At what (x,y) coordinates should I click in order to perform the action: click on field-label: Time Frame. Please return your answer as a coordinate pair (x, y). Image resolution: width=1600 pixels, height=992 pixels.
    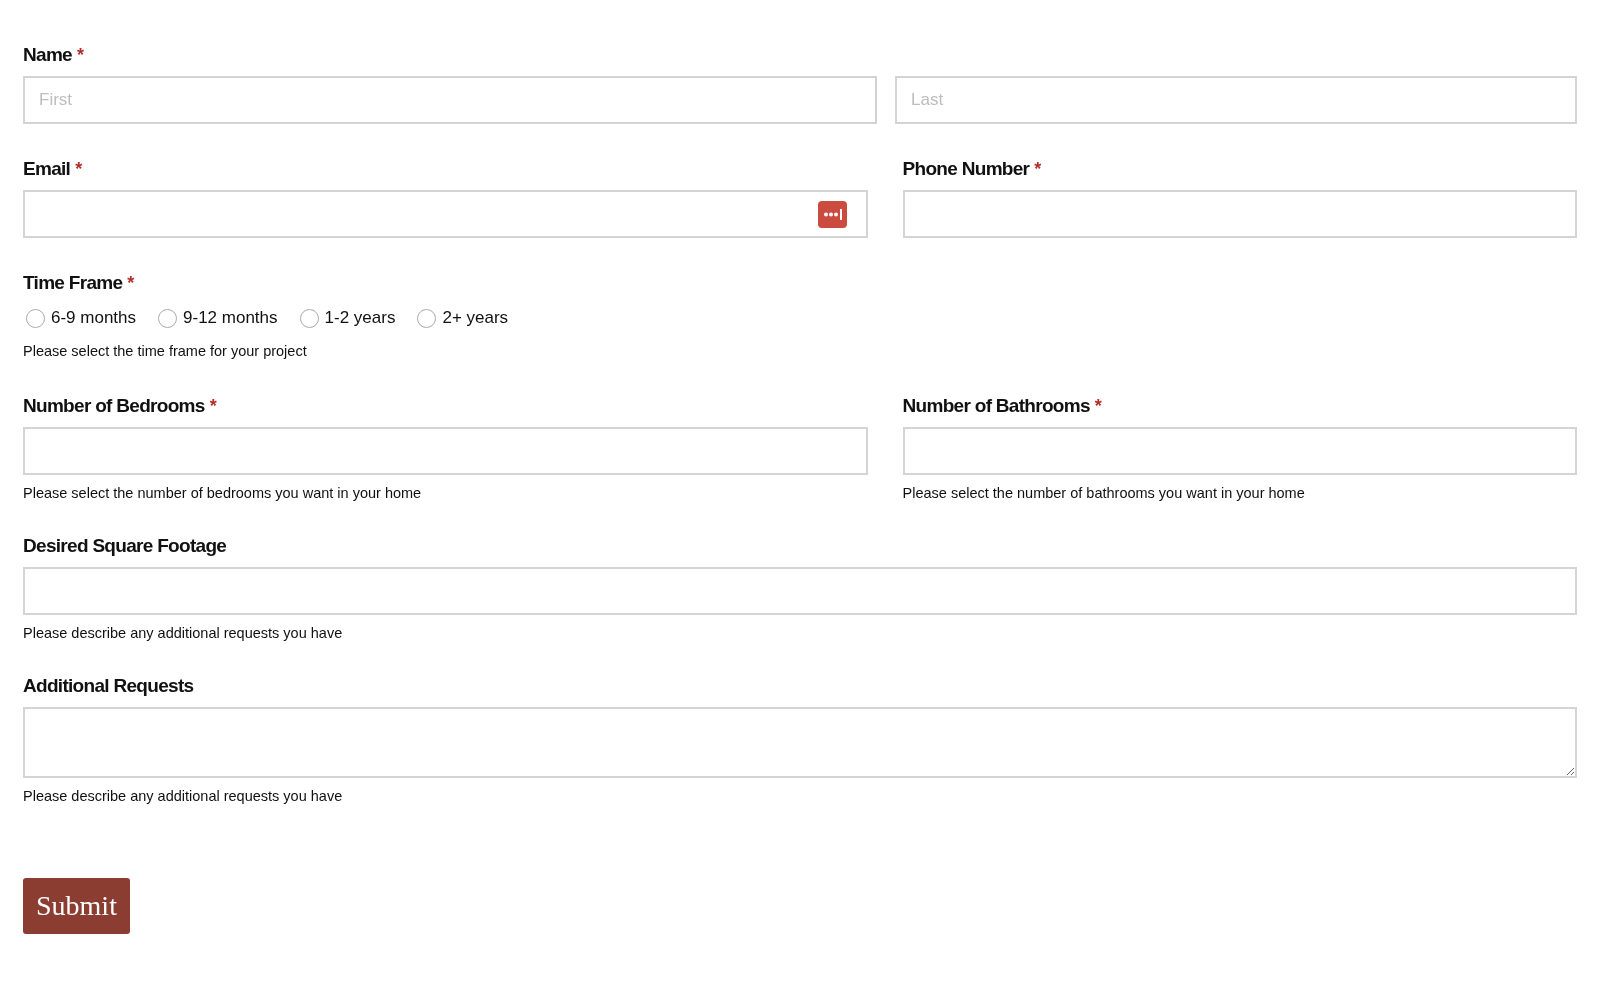
    Looking at the image, I should click on (73, 283).